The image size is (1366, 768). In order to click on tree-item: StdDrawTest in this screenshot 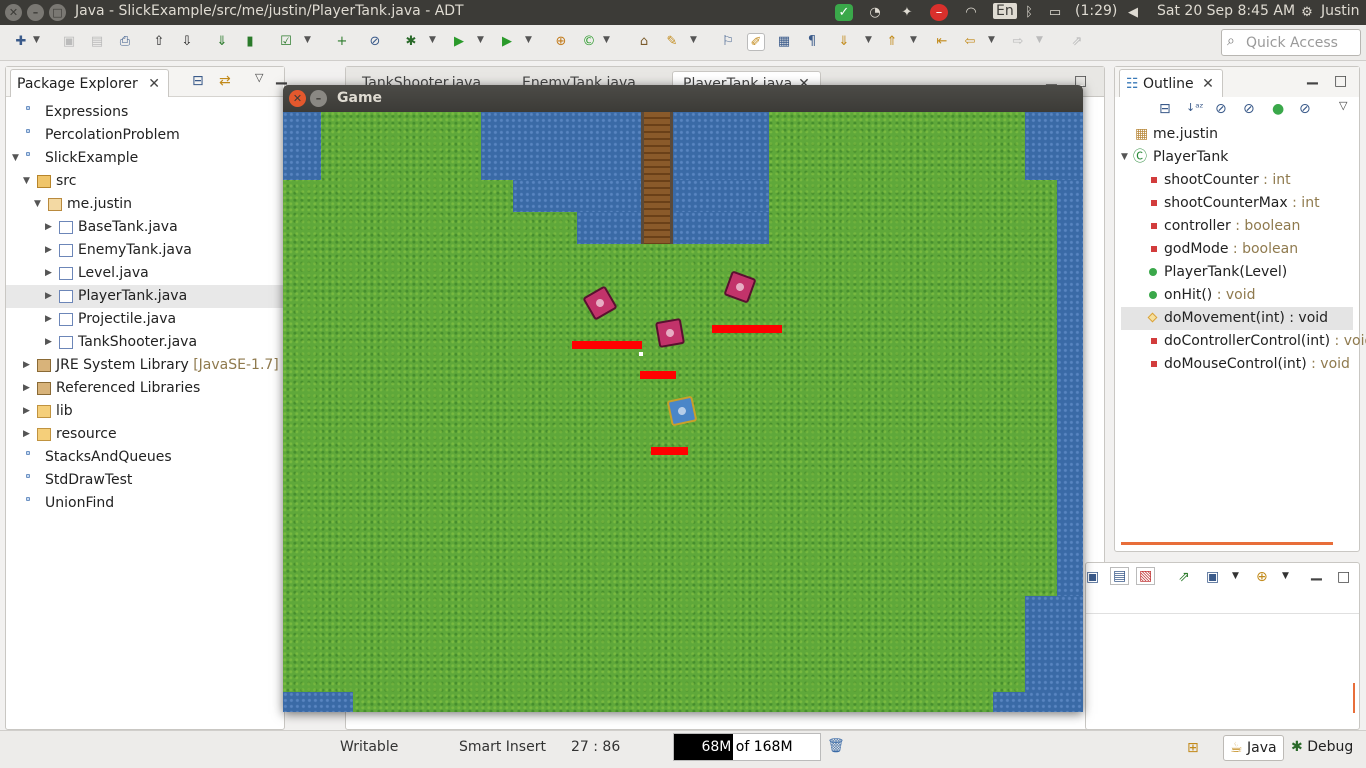, I will do `click(145, 480)`.